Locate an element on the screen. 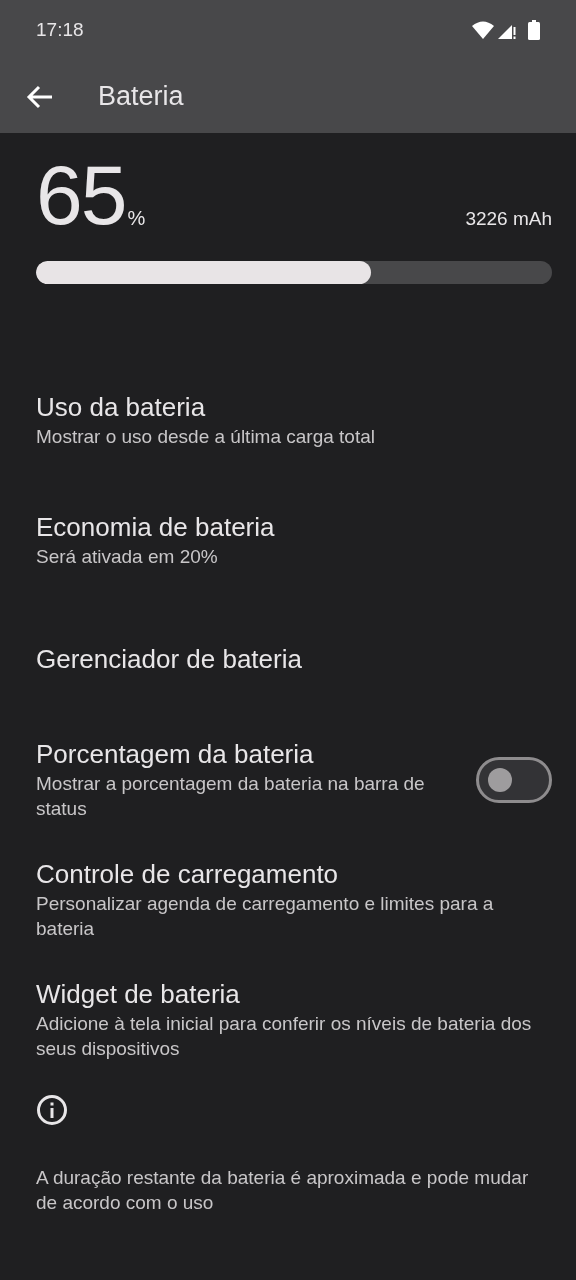 This screenshot has height=1280, width=576. item-title: Porcentagem da bateria is located at coordinates (175, 755).